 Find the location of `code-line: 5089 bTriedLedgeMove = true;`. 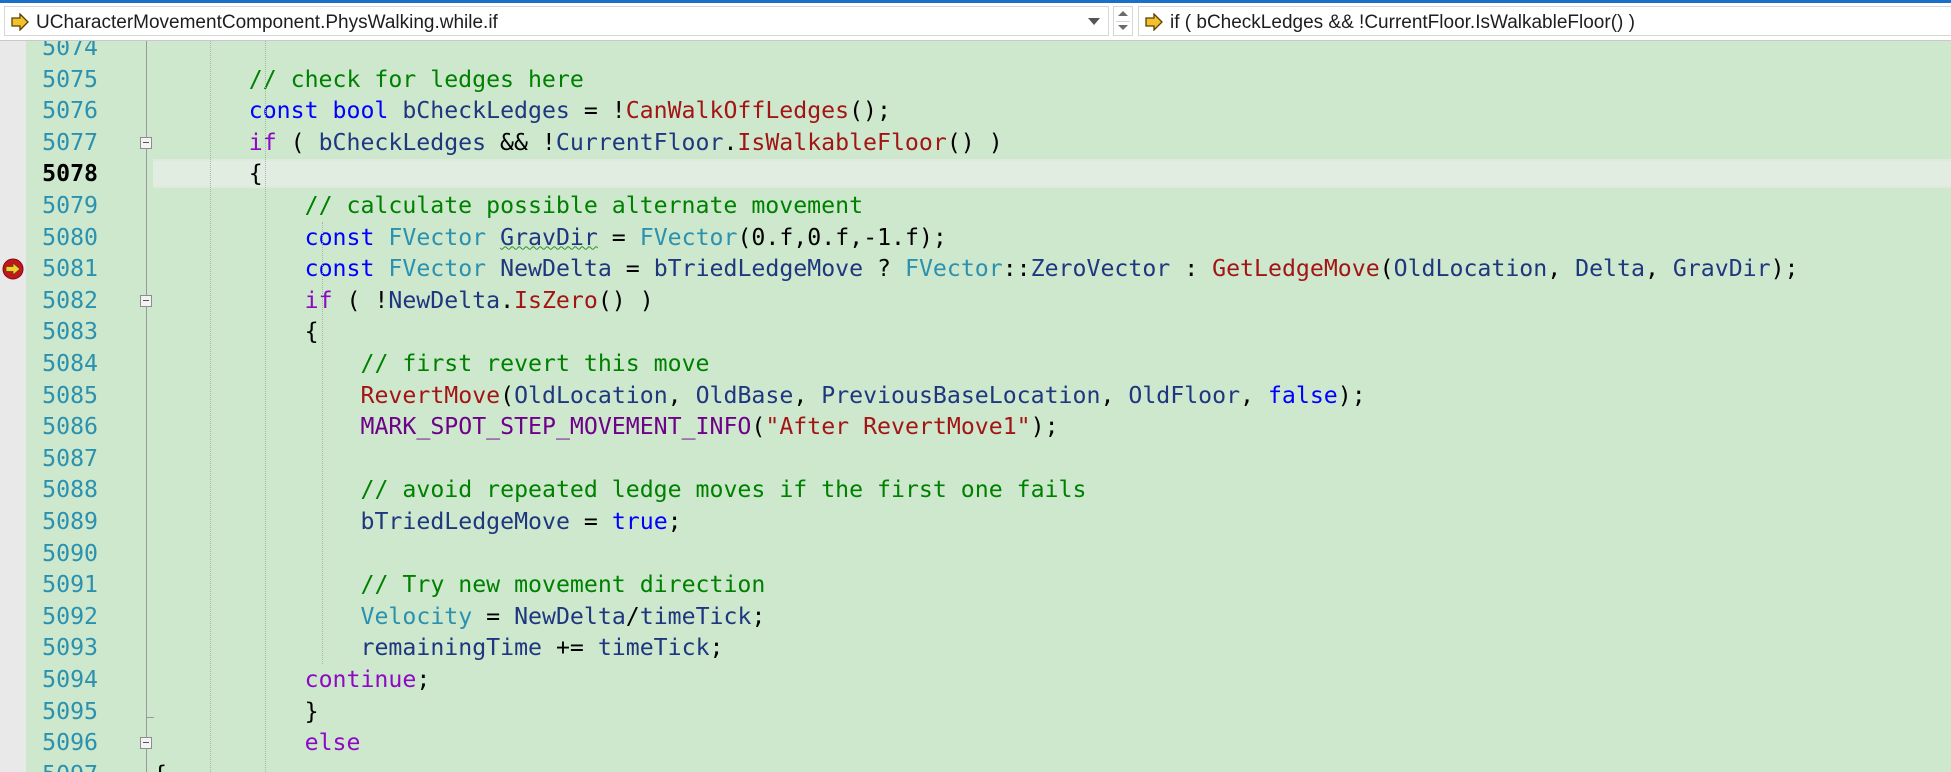

code-line: 5089 bTriedLedgeMove = true; is located at coordinates (975, 522).